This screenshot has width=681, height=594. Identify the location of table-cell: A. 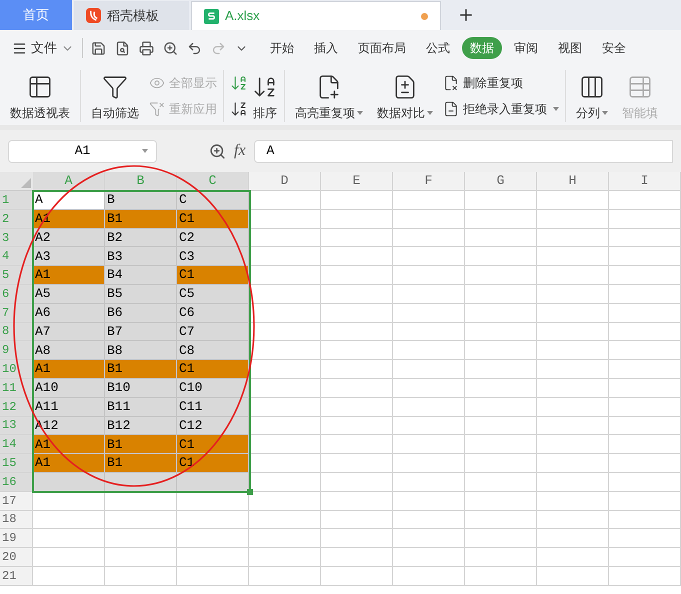
(69, 200).